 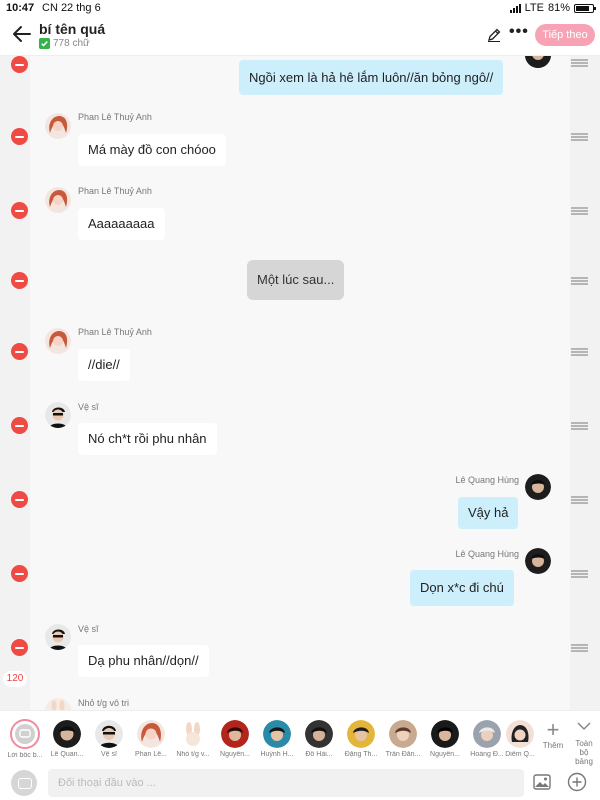 What do you see at coordinates (487, 480) in the screenshot?
I see `sender-name: Lê Quang Hùng` at bounding box center [487, 480].